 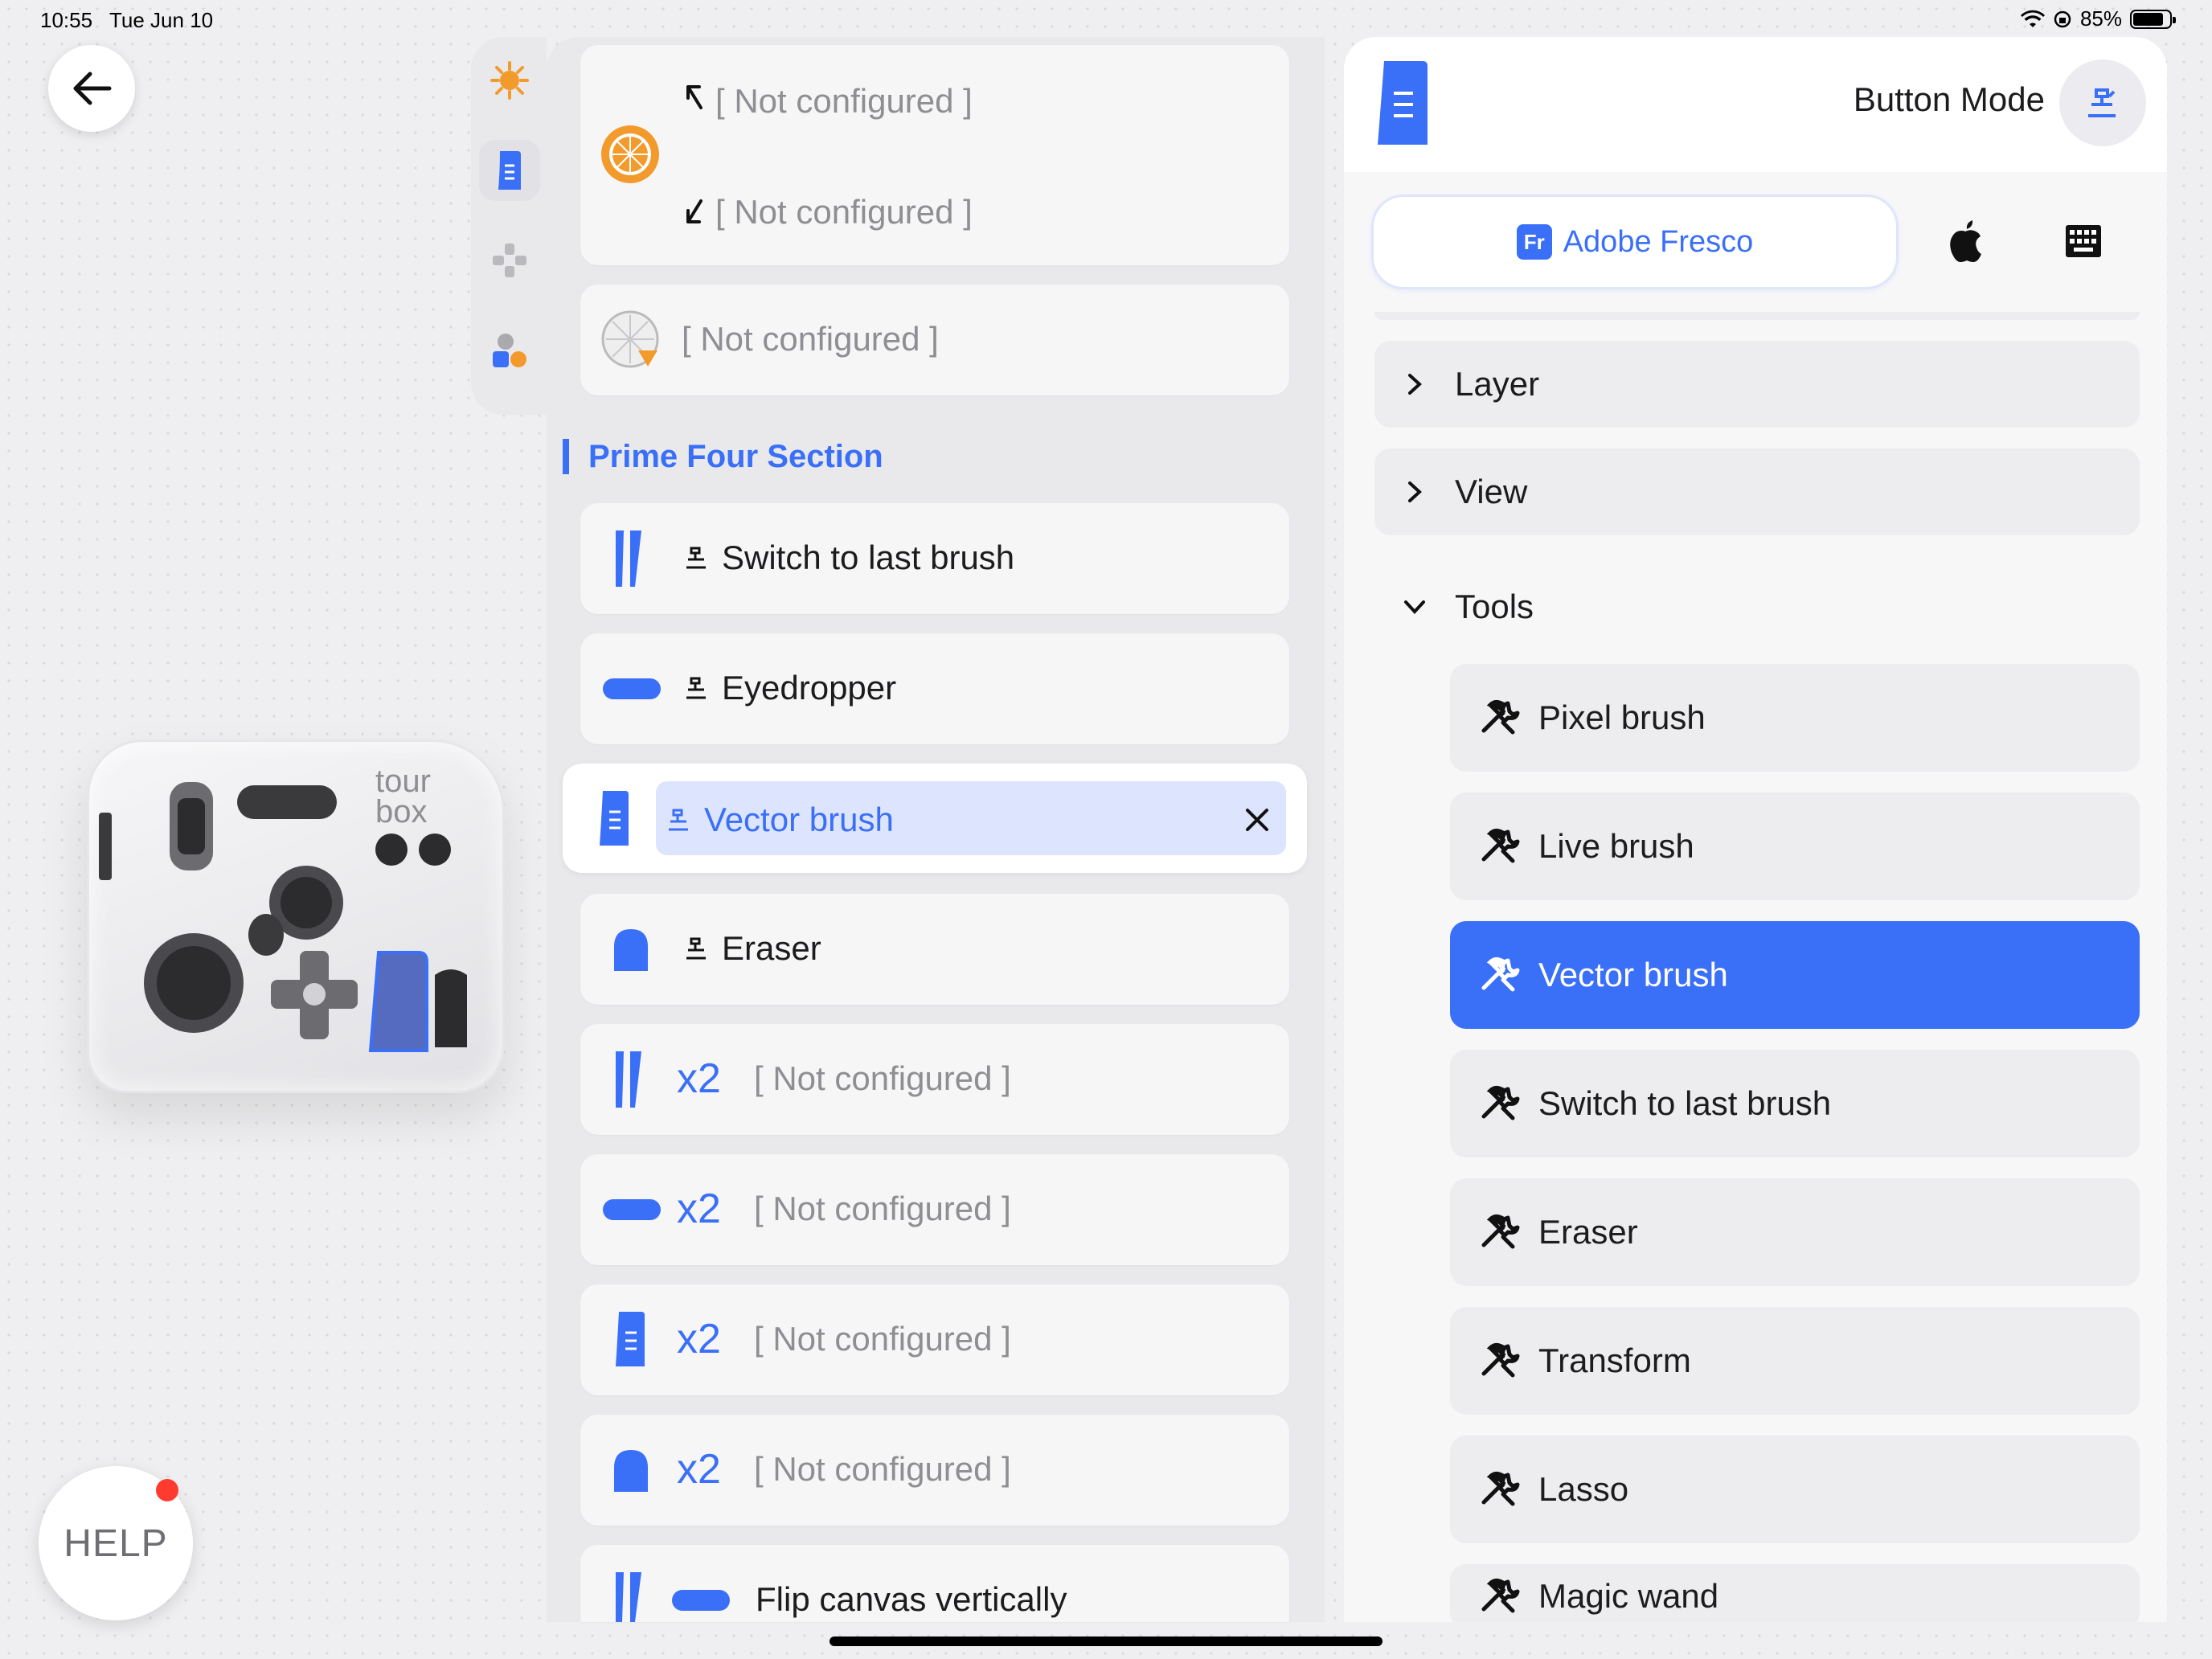 What do you see at coordinates (844, 212) in the screenshot?
I see `knob-right-label: [ Not configured ]` at bounding box center [844, 212].